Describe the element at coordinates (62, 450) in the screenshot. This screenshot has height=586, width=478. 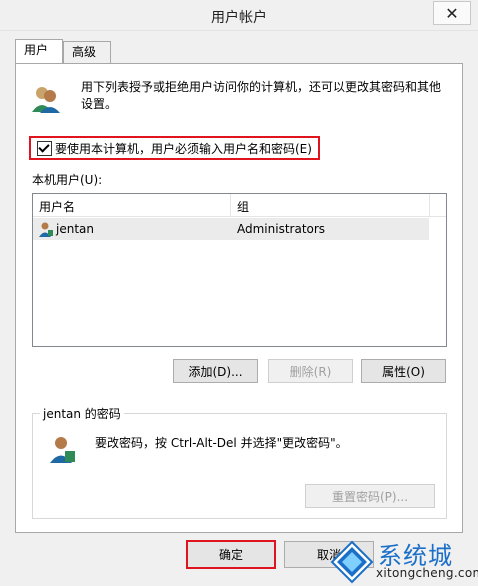
I see `user-key-icon` at that location.